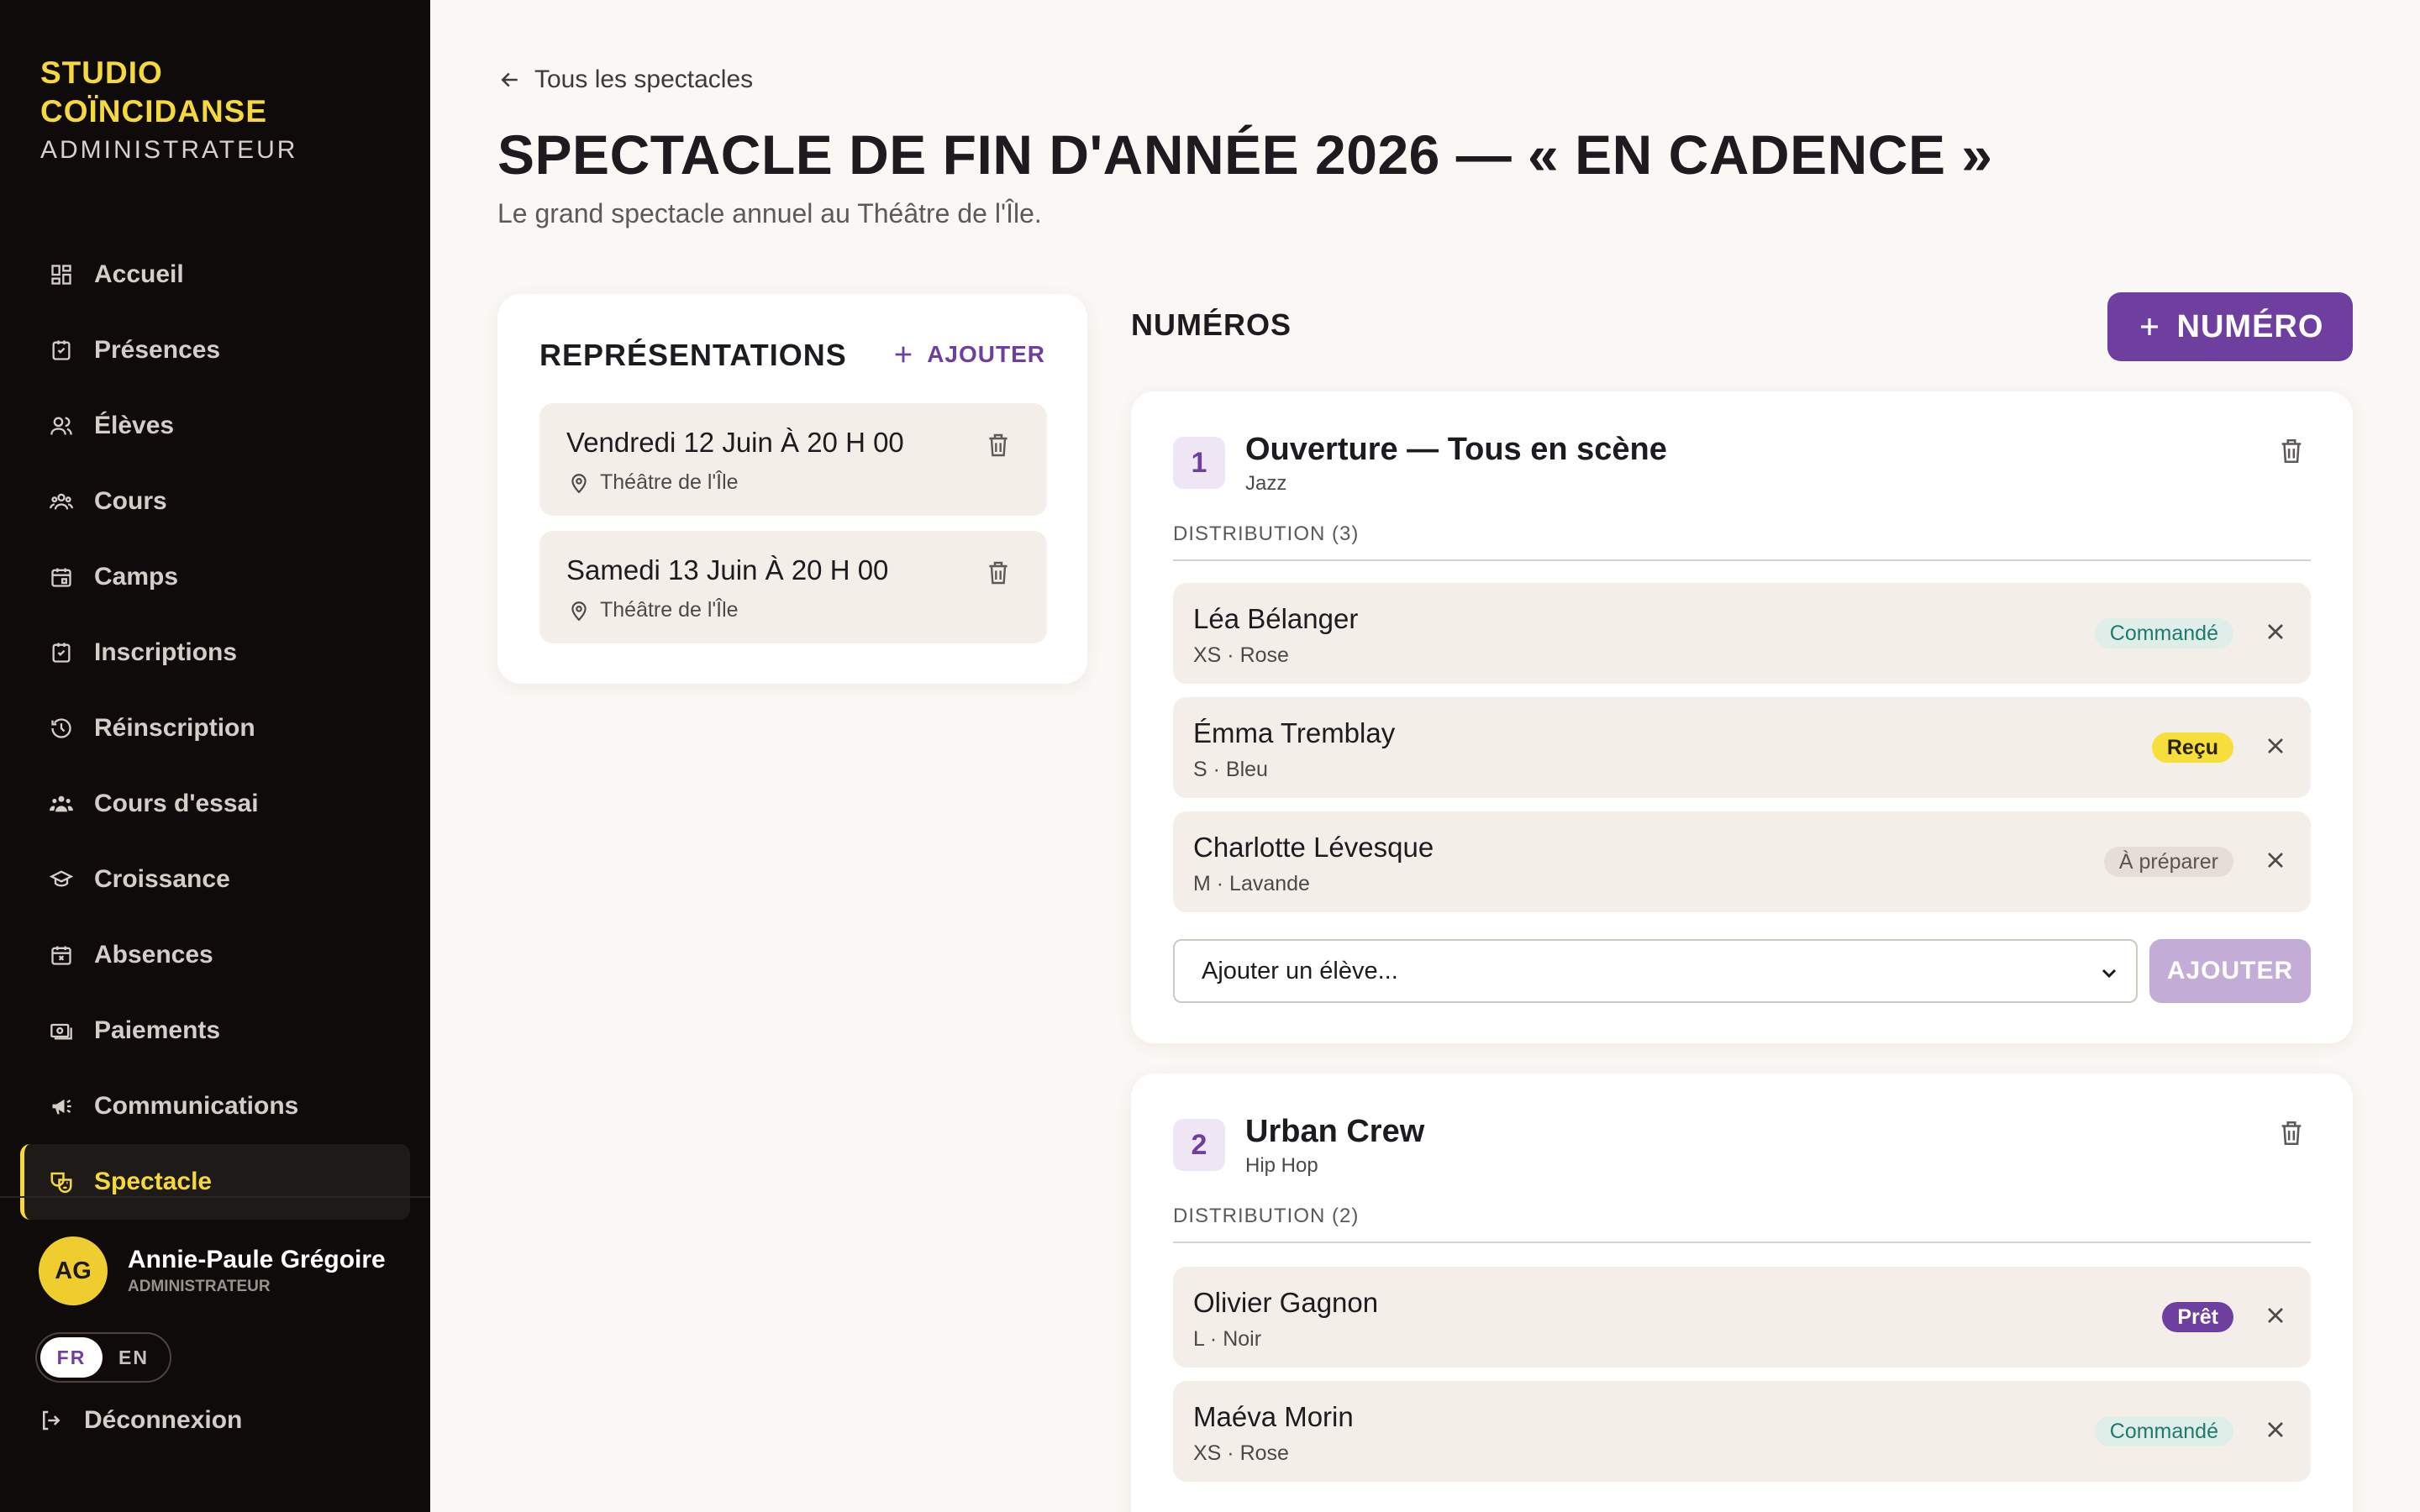 This screenshot has width=2420, height=1512. I want to click on sidebar-item-label: Cours d'essai, so click(176, 803).